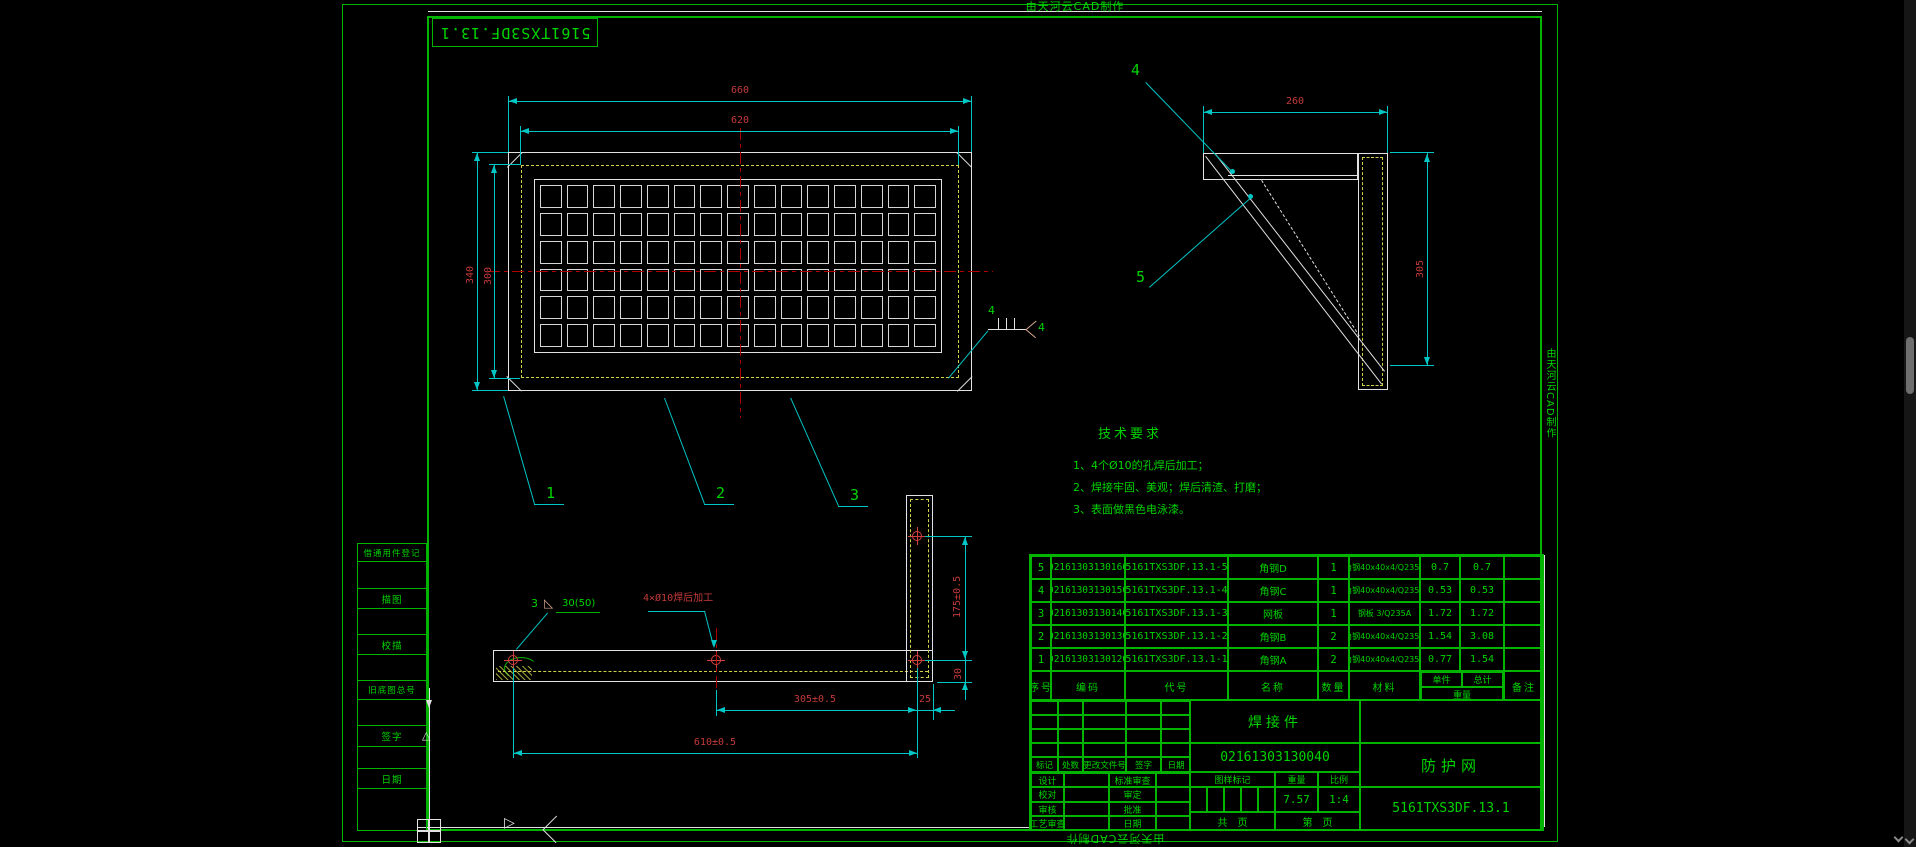 This screenshot has width=1916, height=847. Describe the element at coordinates (1462, 694) in the screenshot. I see `bom-header-weight: 重量` at that location.